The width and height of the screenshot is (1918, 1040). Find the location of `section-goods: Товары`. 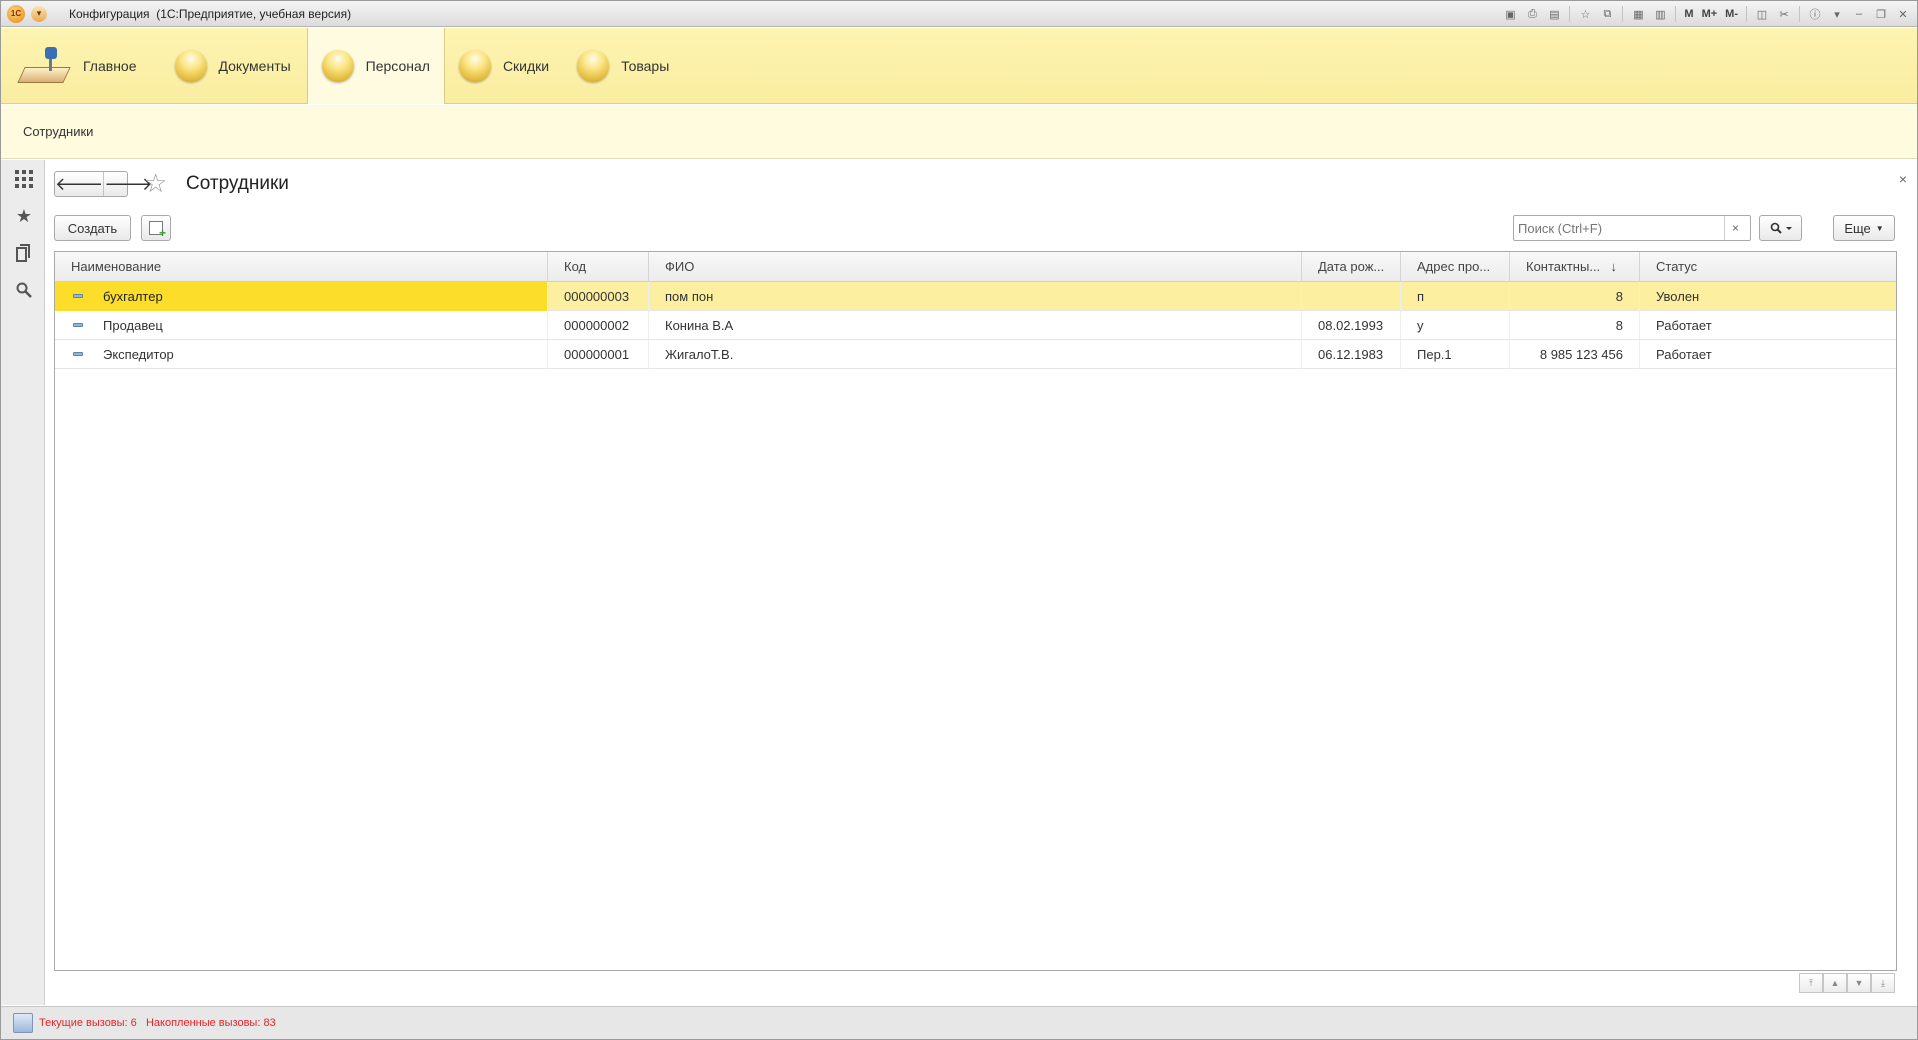

section-goods: Товары is located at coordinates (623, 66).